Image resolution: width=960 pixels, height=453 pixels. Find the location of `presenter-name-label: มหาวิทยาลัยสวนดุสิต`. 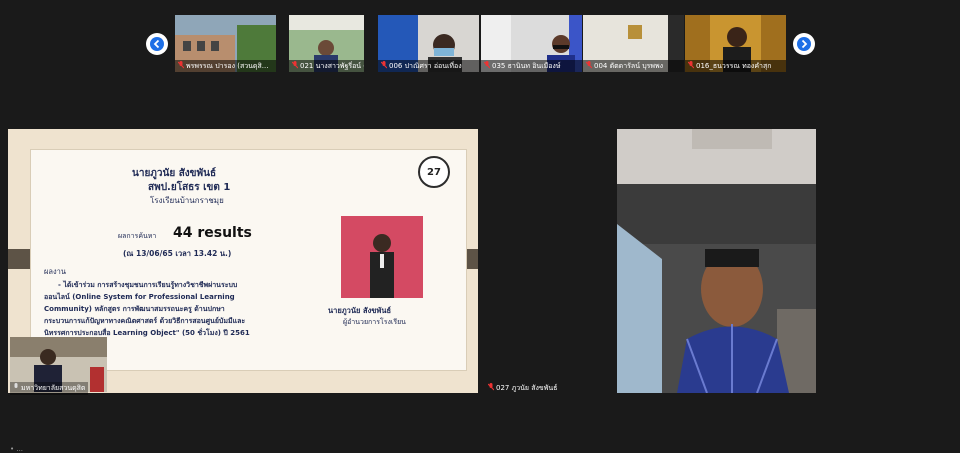

presenter-name-label: มหาวิทยาลัยสวนดุสิต is located at coordinates (49, 388).